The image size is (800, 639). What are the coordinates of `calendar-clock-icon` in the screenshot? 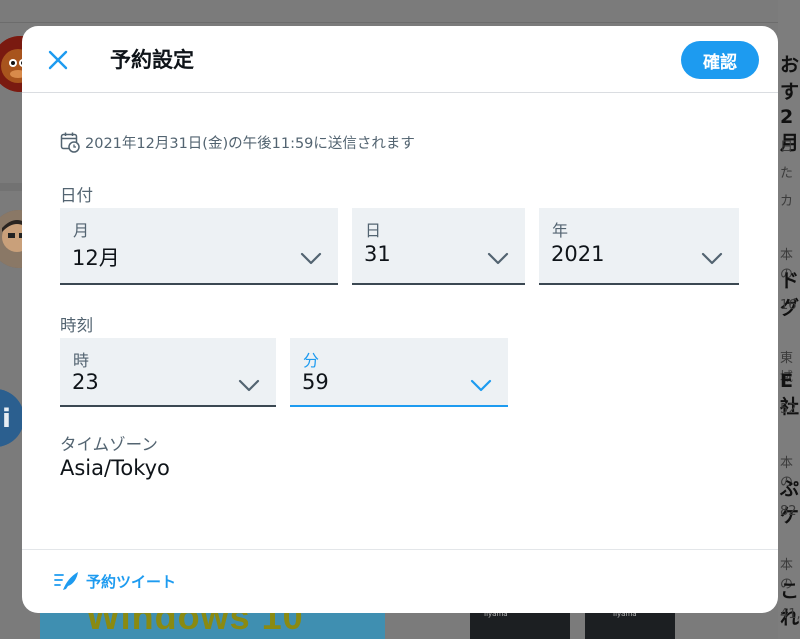 It's located at (70, 142).